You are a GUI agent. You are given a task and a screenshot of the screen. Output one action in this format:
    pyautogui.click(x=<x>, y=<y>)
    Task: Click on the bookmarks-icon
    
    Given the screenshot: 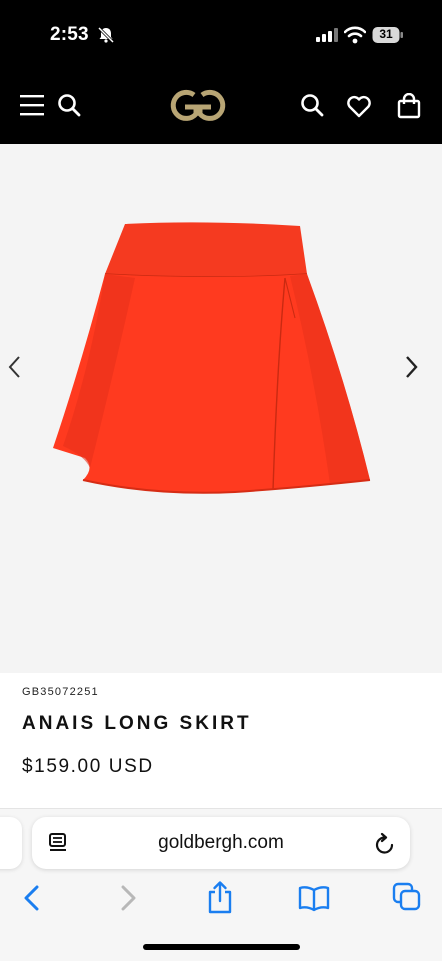 What is the action you would take?
    pyautogui.click(x=314, y=898)
    